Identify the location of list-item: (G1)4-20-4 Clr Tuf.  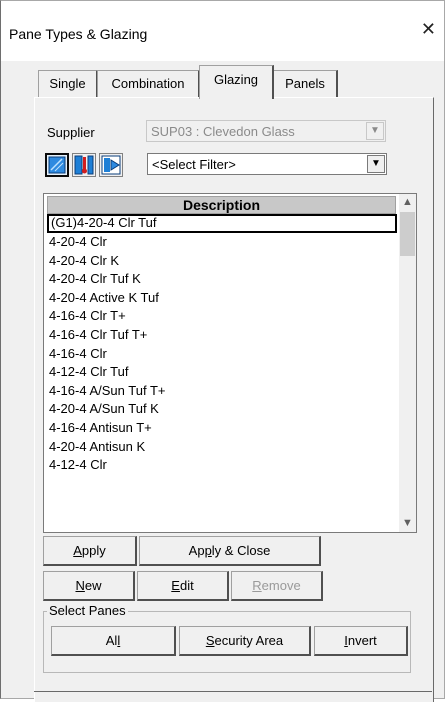
(222, 223).